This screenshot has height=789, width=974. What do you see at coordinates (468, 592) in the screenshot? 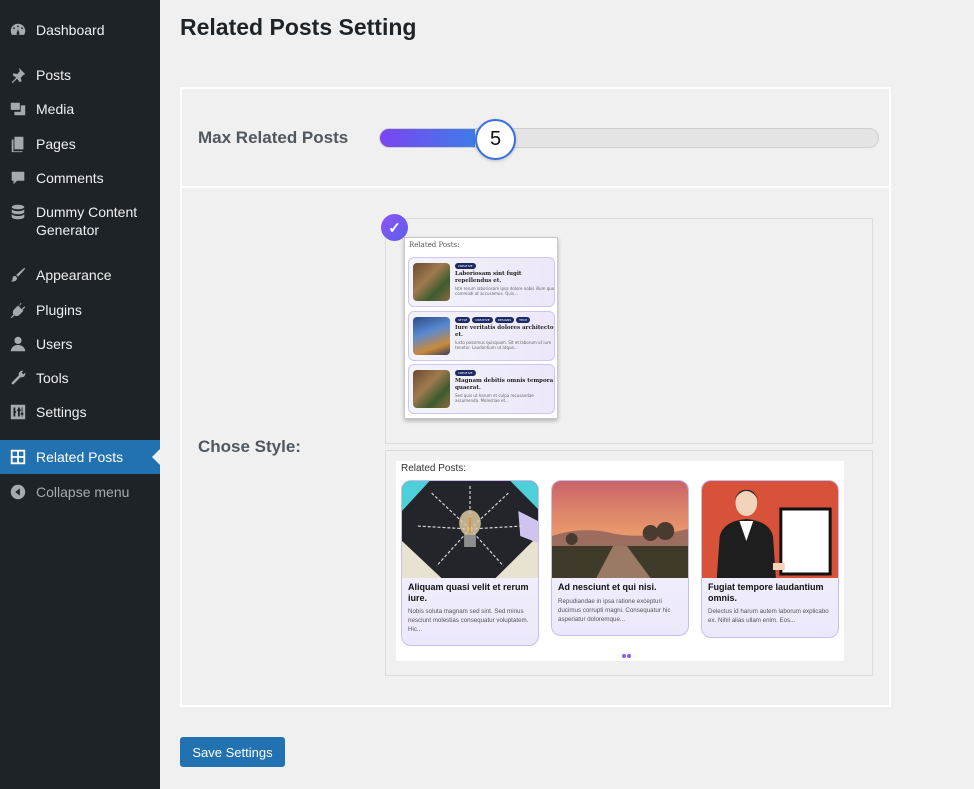
I see `preview-card-title: Aliquam quasi velit et rerum iure.` at bounding box center [468, 592].